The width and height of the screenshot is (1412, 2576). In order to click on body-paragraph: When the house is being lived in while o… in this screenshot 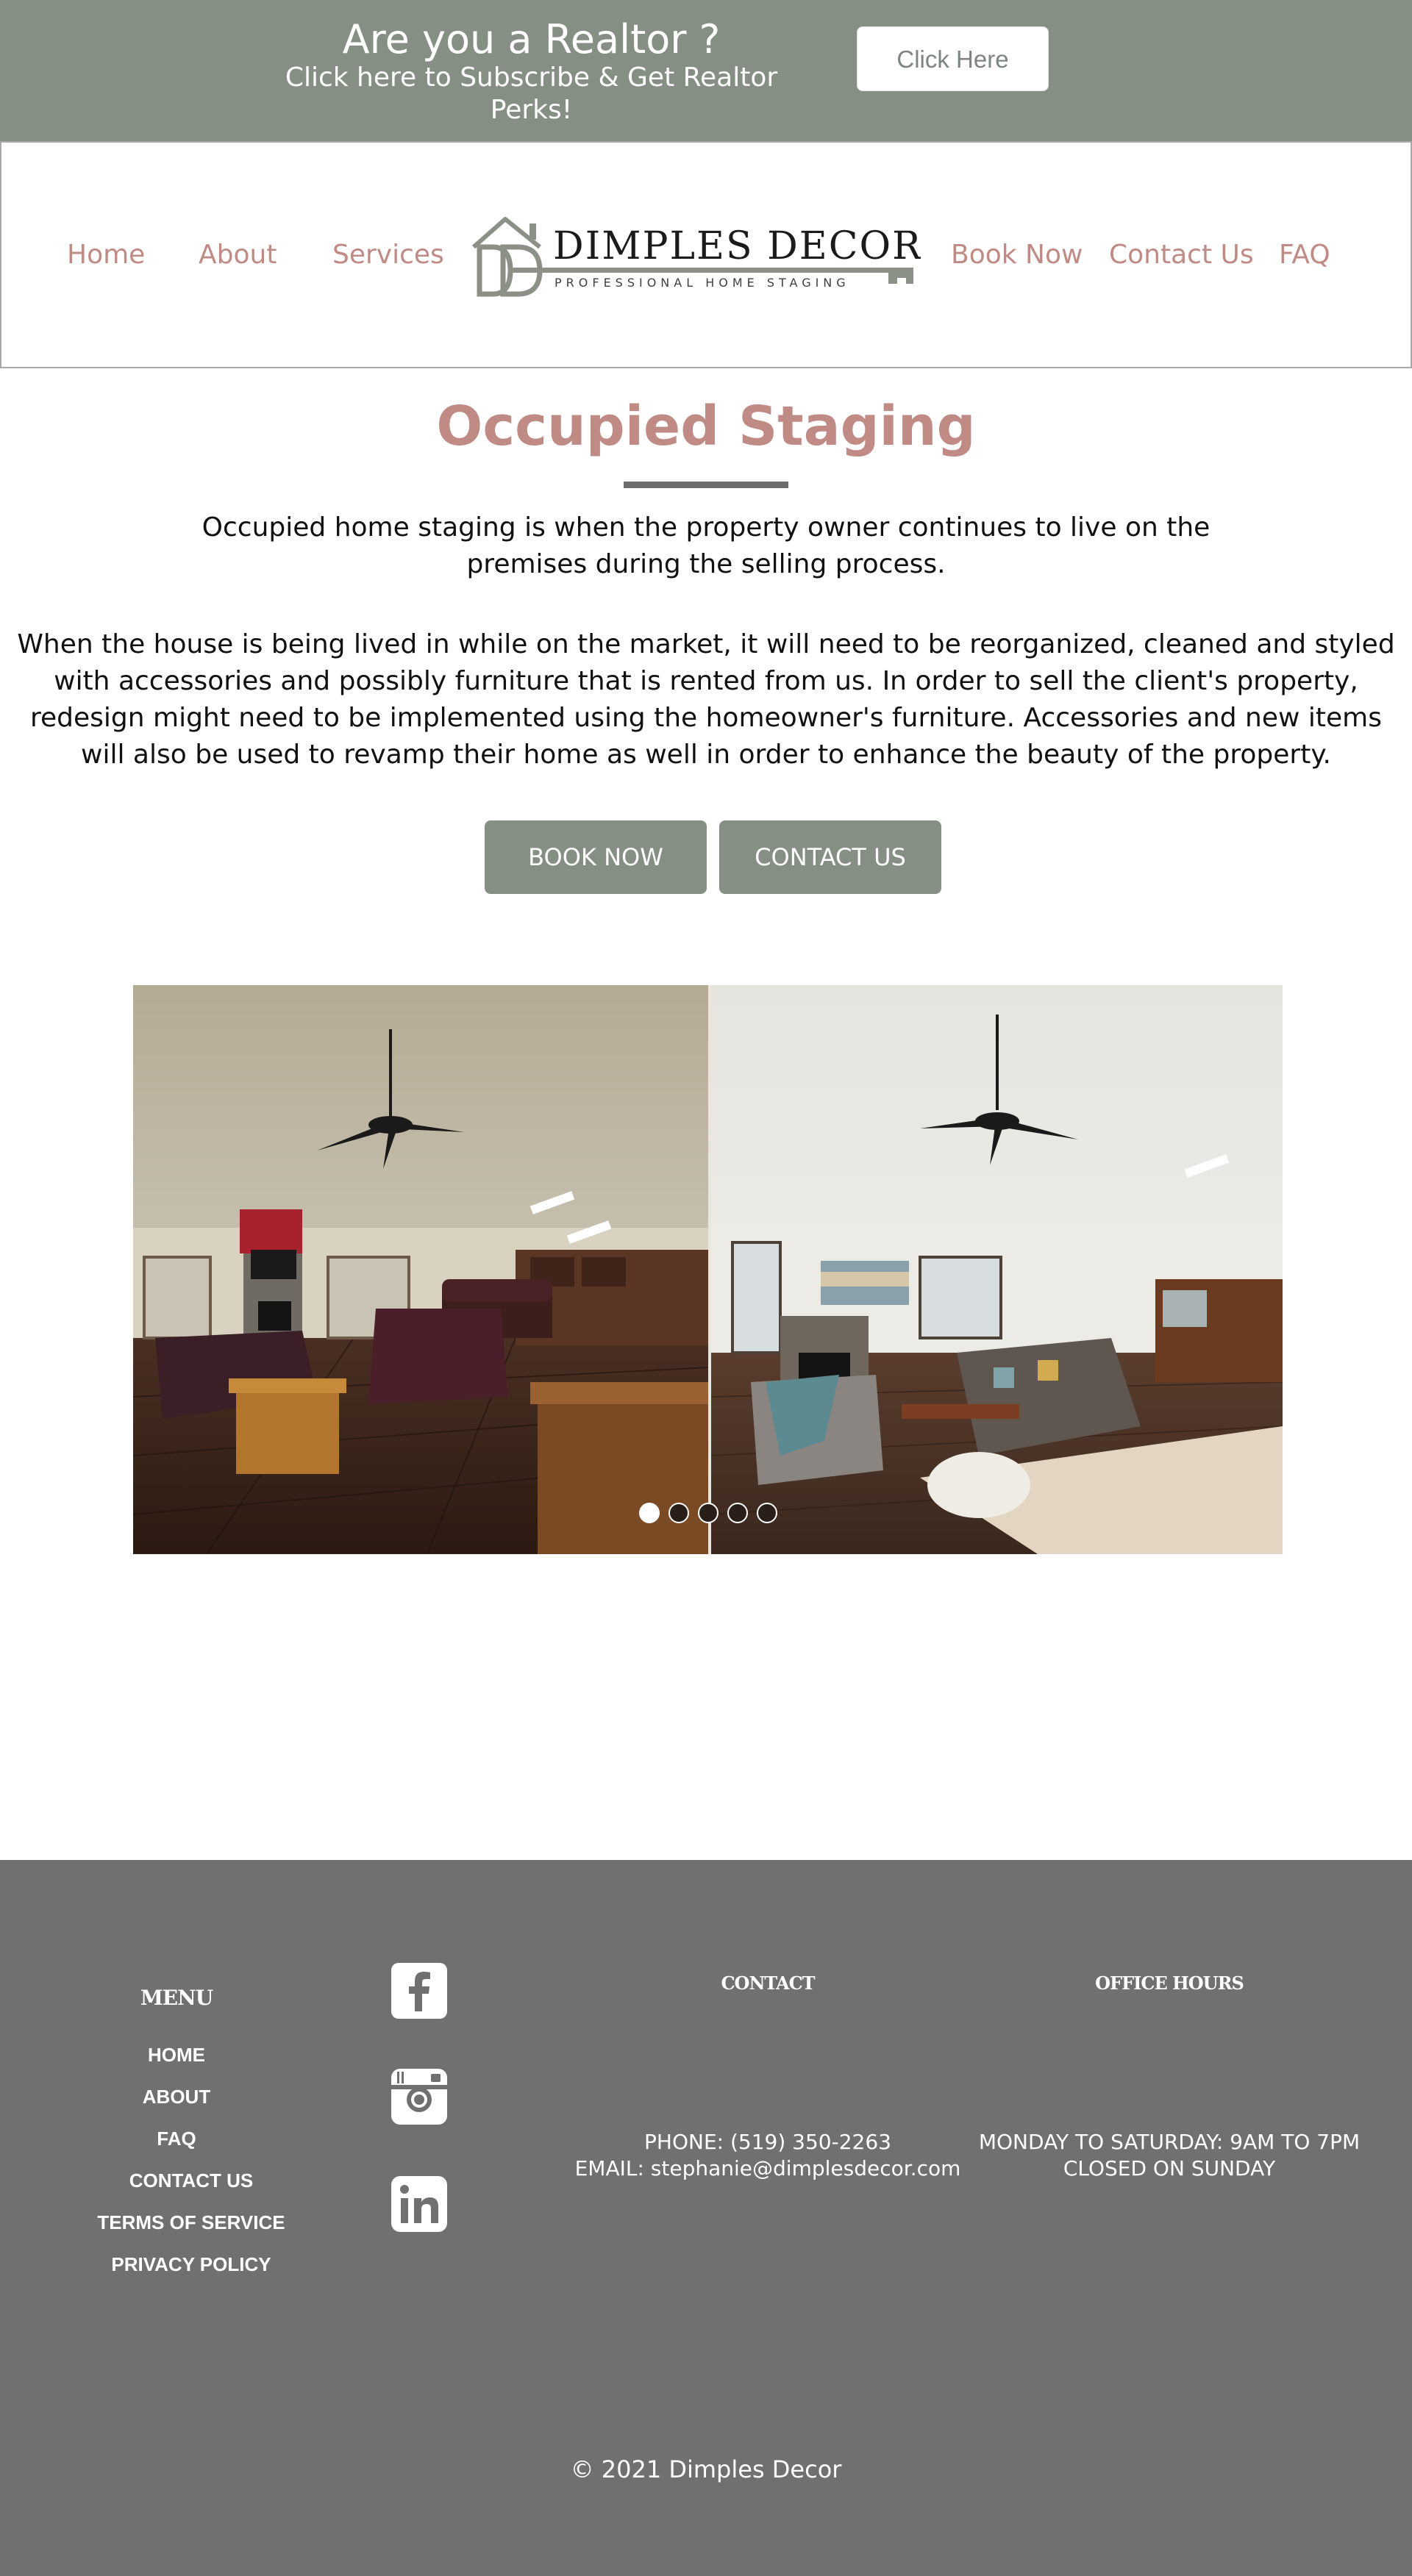, I will do `click(706, 699)`.